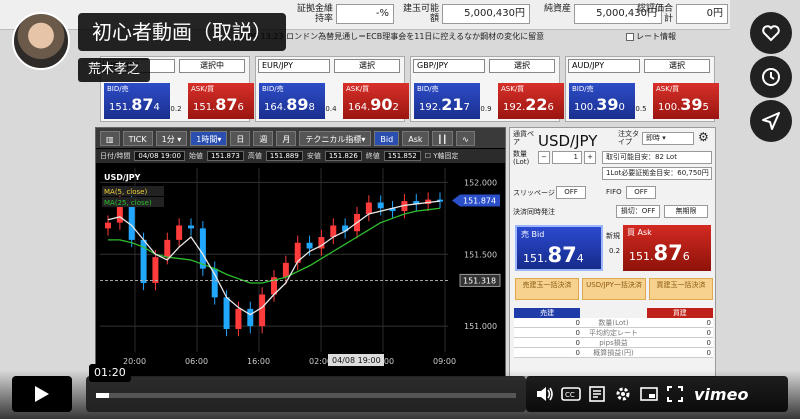  What do you see at coordinates (221, 101) in the screenshot?
I see `pair-ask-button: ASK/買 151.876` at bounding box center [221, 101].